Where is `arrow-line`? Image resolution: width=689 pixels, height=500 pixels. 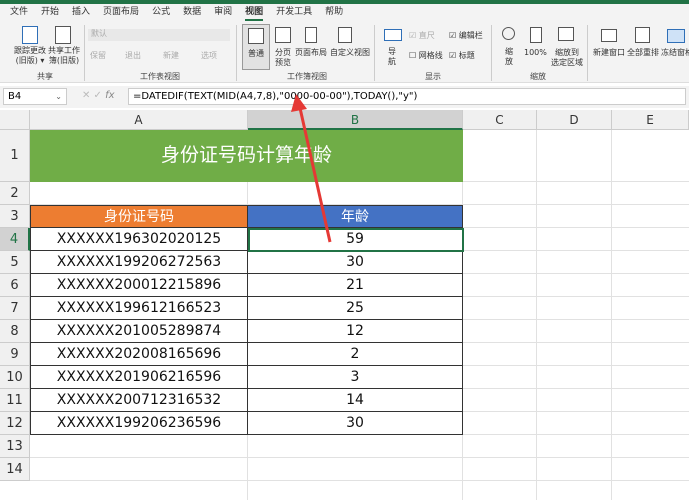 arrow-line is located at coordinates (315, 175).